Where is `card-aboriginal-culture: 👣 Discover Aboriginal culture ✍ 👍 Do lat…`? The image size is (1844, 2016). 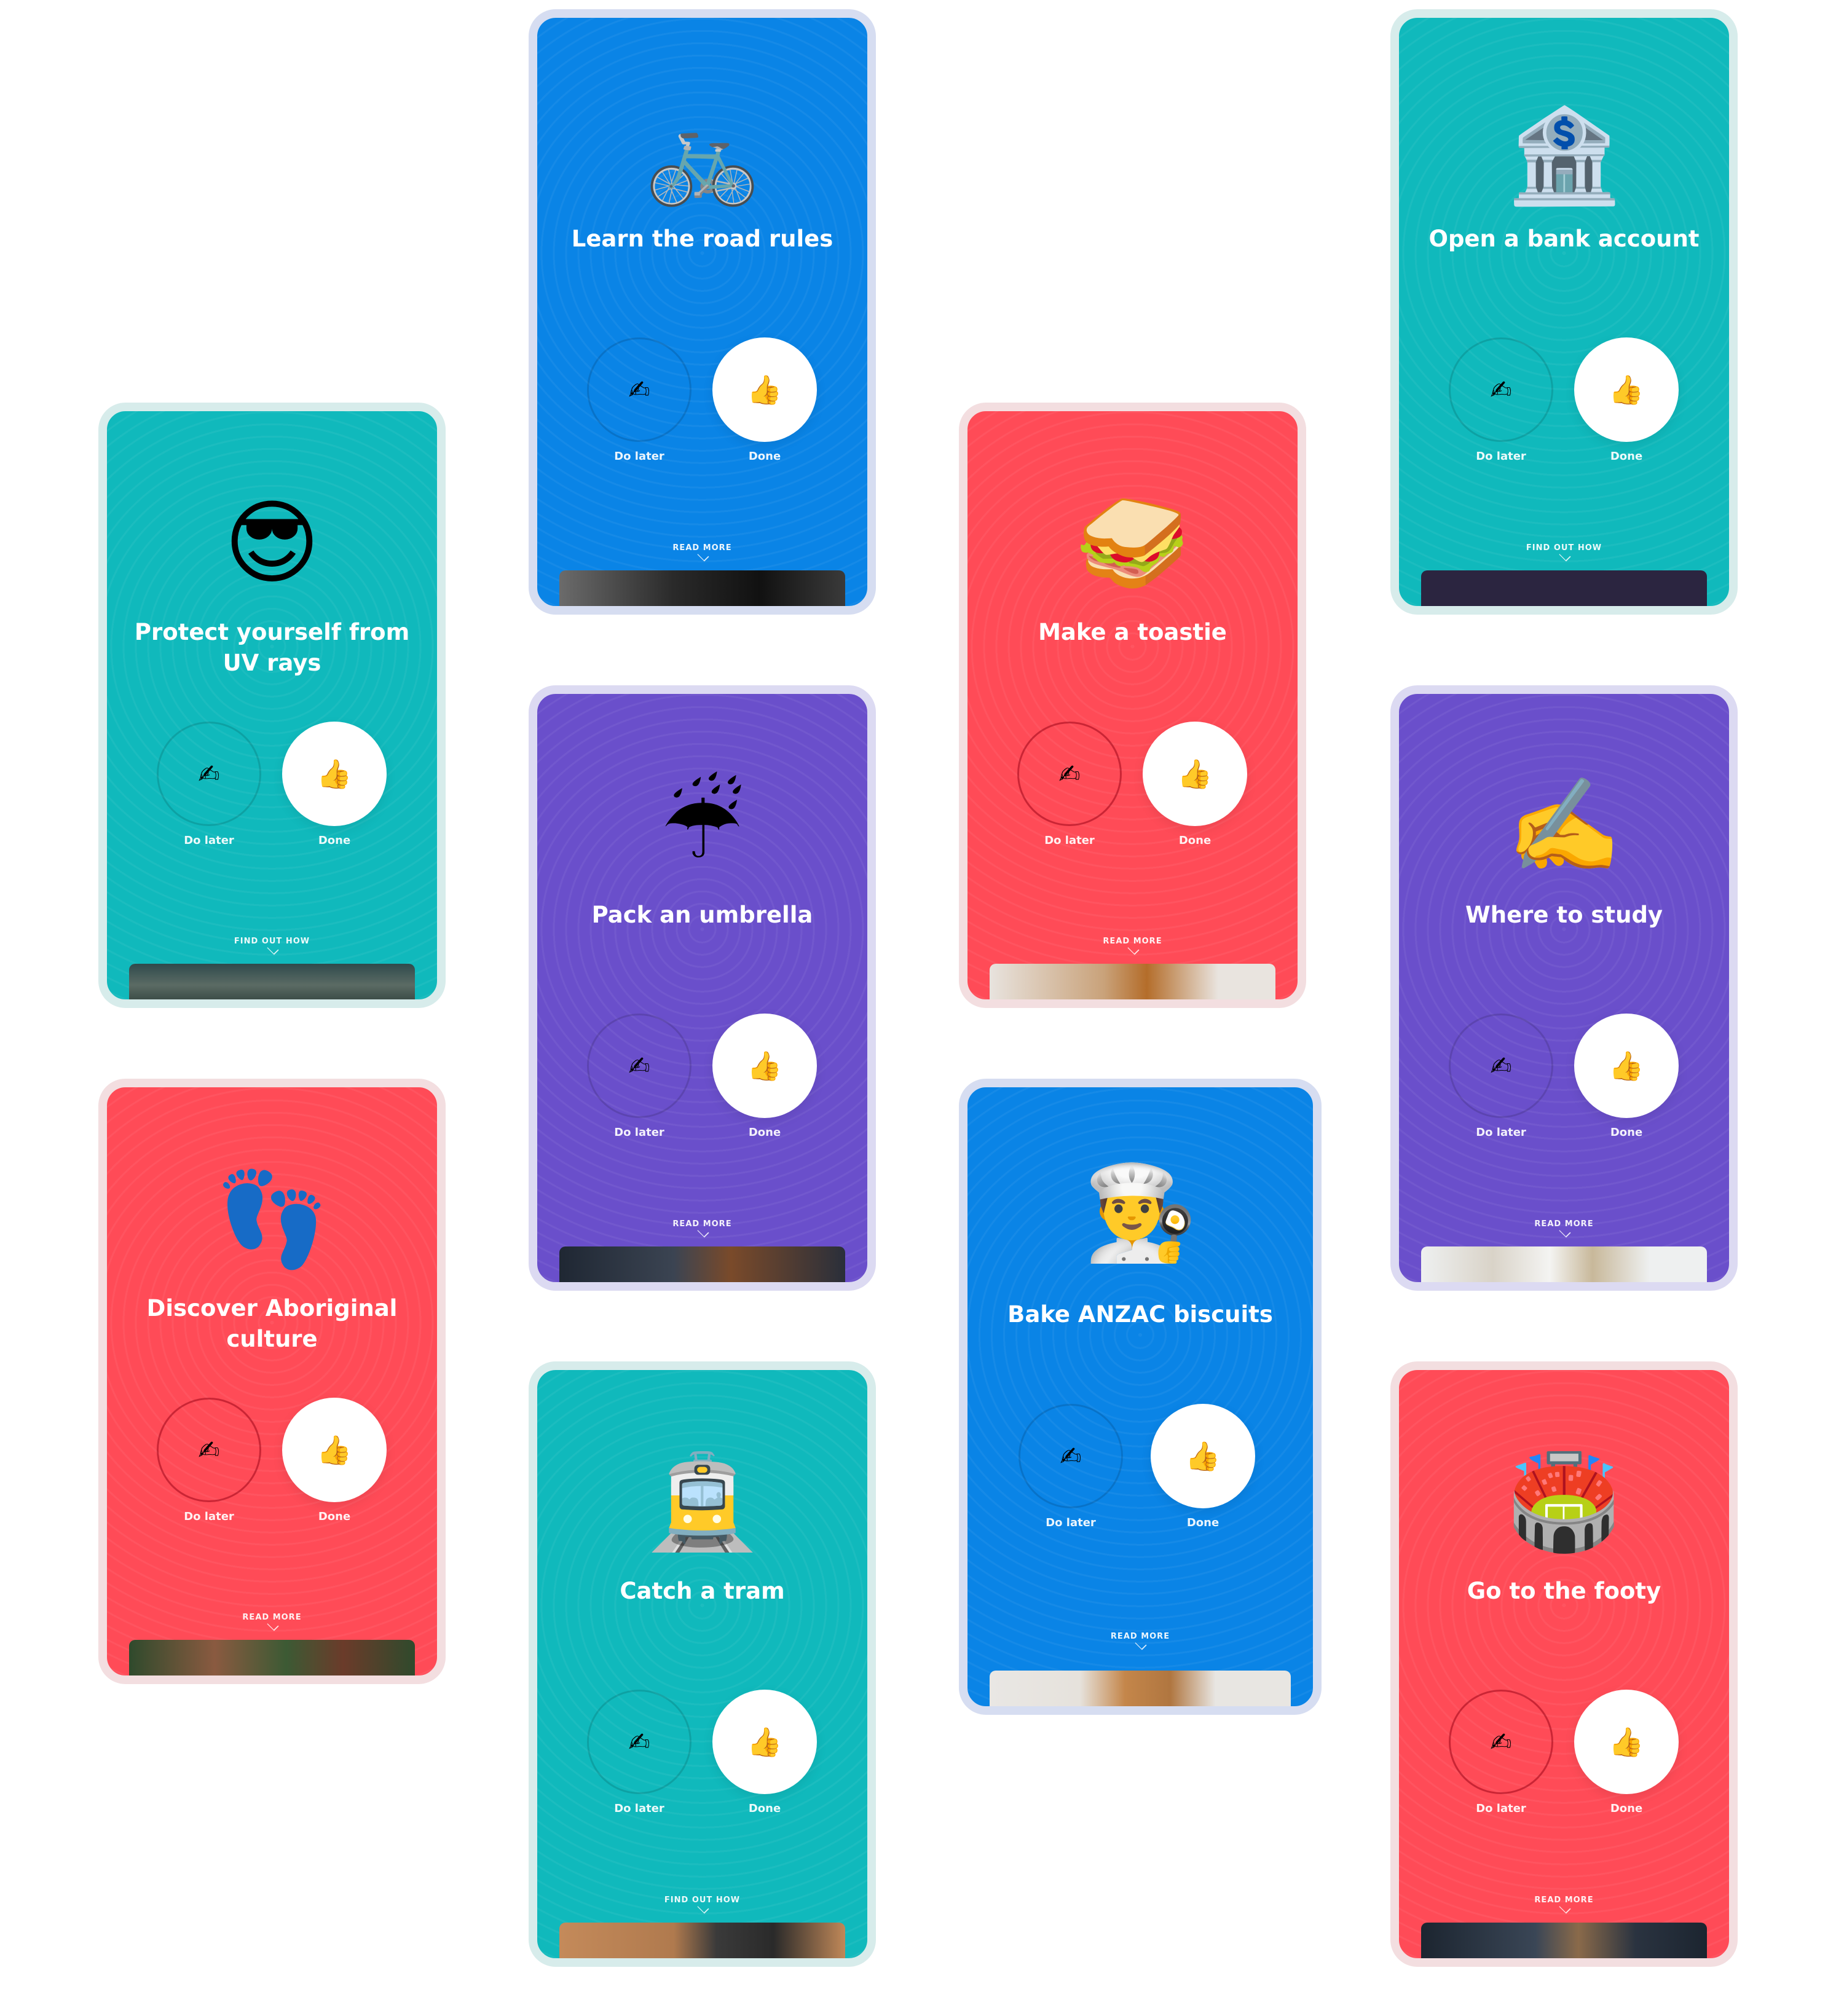
card-aboriginal-culture: 👣 Discover Aboriginal culture ✍ 👍 Do lat… is located at coordinates (272, 1381).